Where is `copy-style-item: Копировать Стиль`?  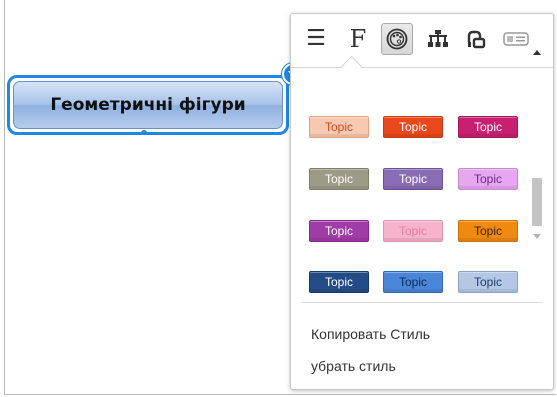
copy-style-item: Копировать Стиль is located at coordinates (370, 334).